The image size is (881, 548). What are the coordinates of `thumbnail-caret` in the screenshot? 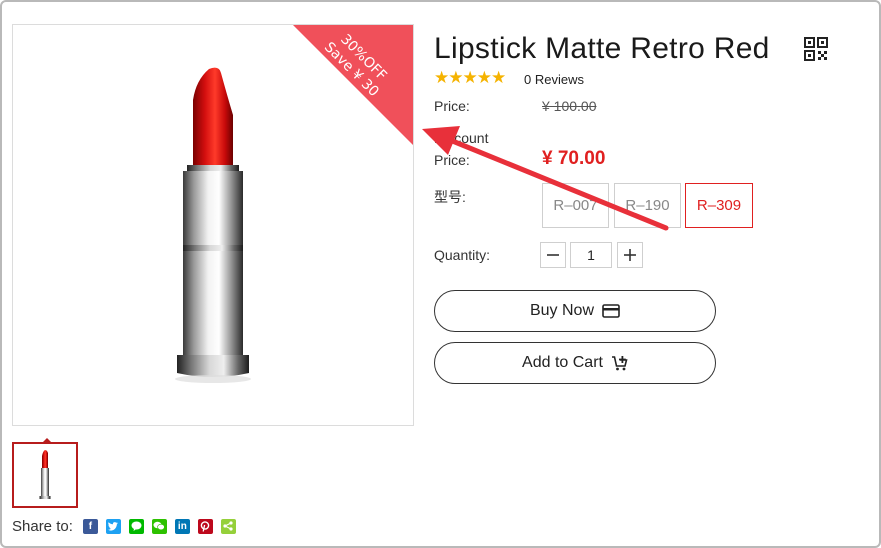 It's located at (47, 440).